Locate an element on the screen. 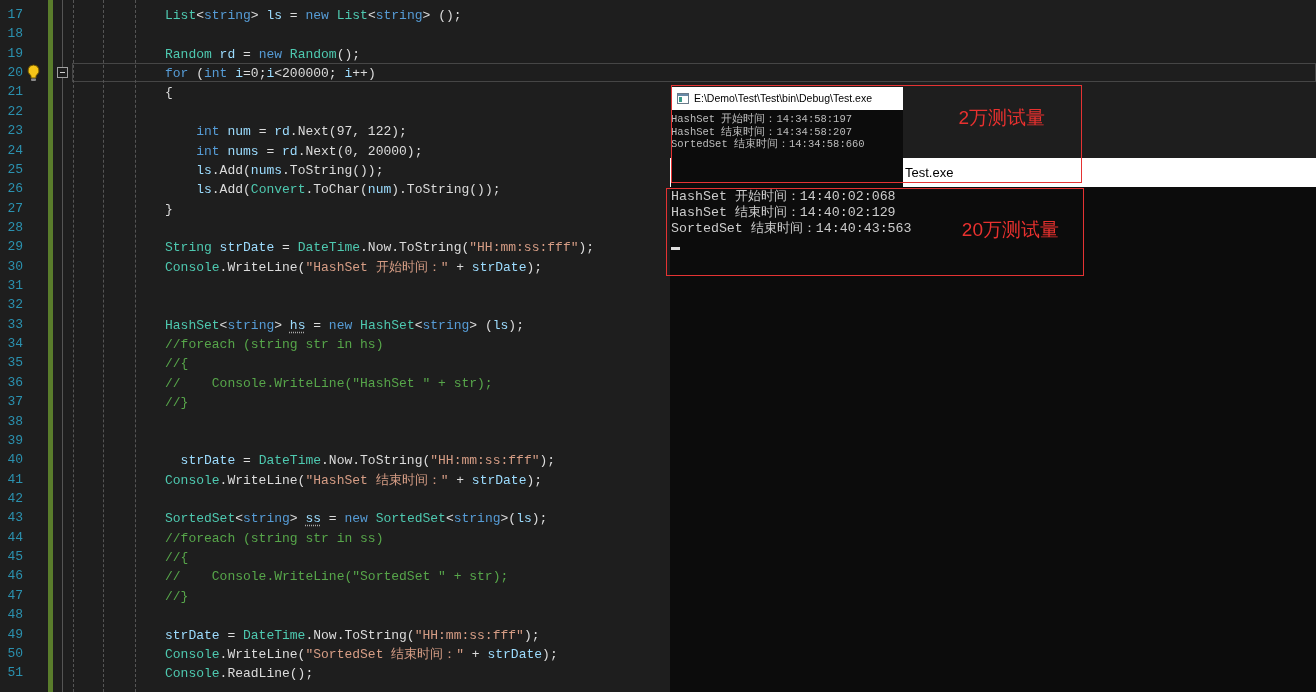 The height and width of the screenshot is (692, 1316). console-line: HashSet 结束时间：14:34:58:207 is located at coordinates (762, 131).